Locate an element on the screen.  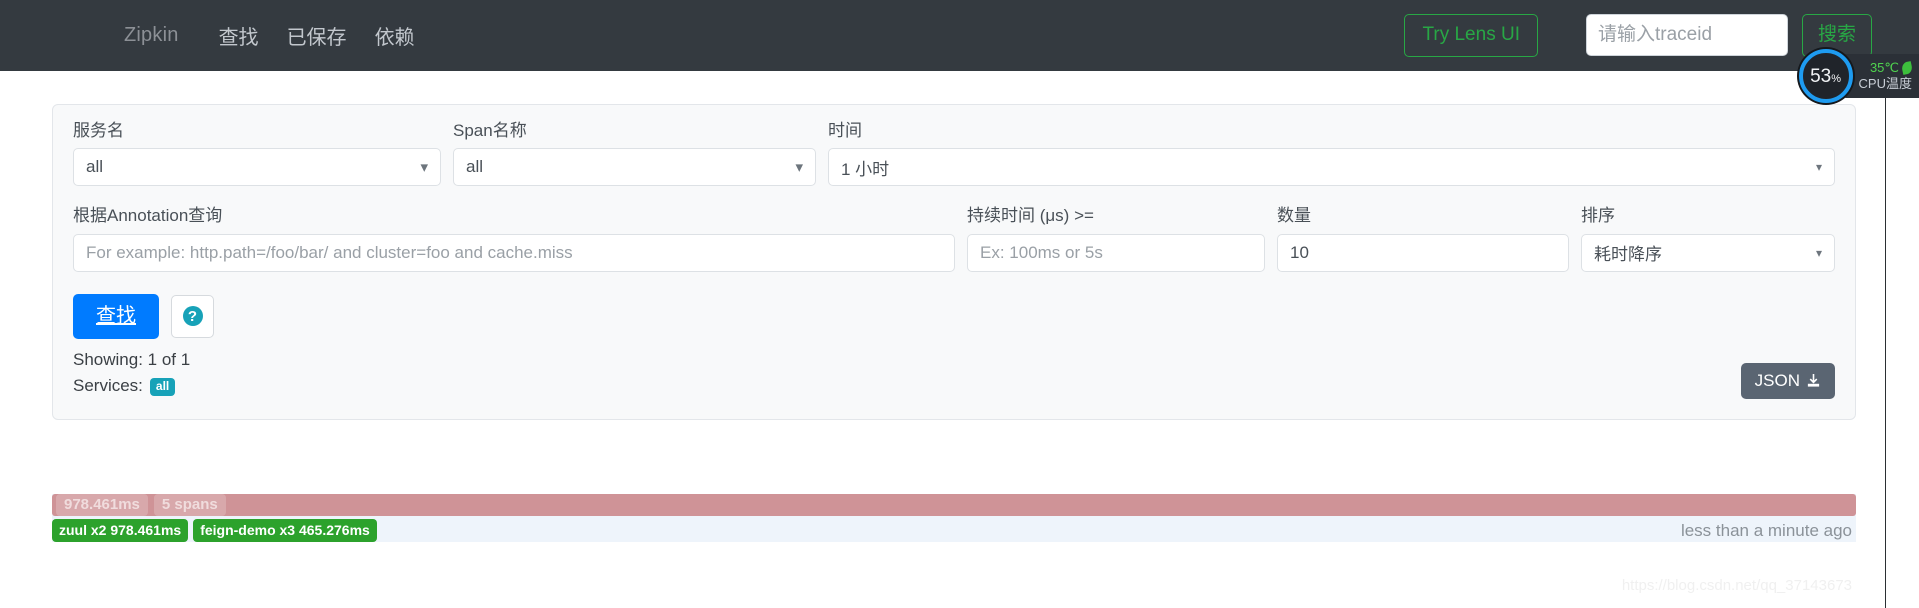
brand-zipkin: Zipkin is located at coordinates (151, 35).